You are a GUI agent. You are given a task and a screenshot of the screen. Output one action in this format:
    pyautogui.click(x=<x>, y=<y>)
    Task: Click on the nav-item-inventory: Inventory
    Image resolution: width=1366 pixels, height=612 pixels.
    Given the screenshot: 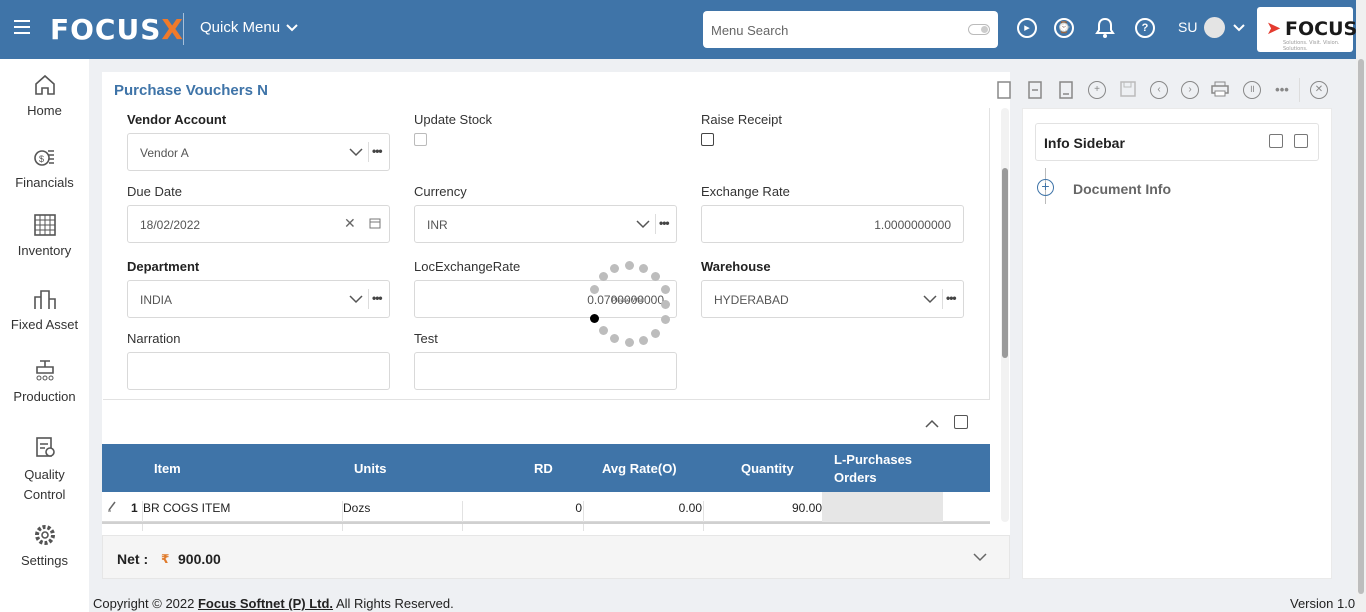 What is the action you would take?
    pyautogui.click(x=44, y=235)
    